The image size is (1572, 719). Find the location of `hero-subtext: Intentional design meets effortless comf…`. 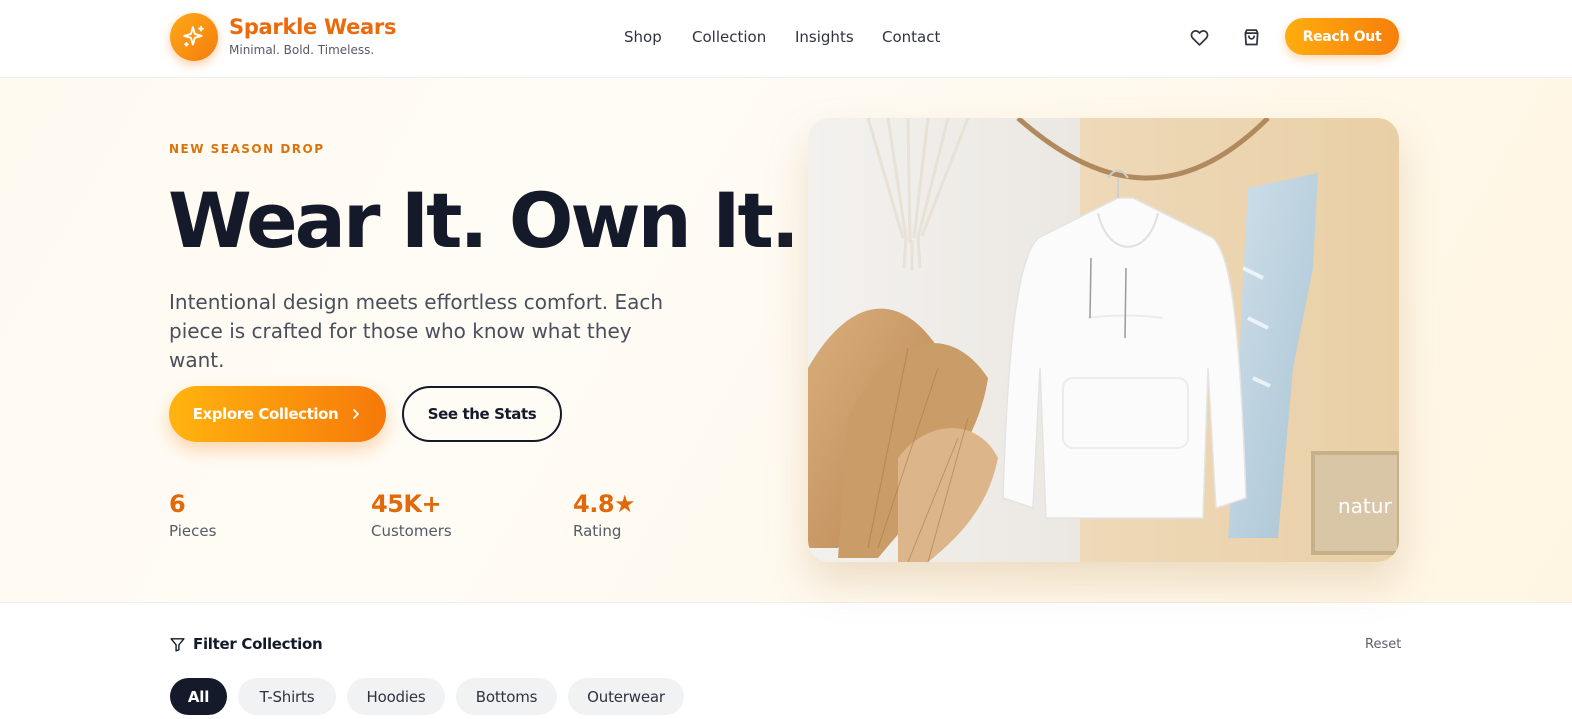

hero-subtext: Intentional design meets effortless comf… is located at coordinates (416, 331).